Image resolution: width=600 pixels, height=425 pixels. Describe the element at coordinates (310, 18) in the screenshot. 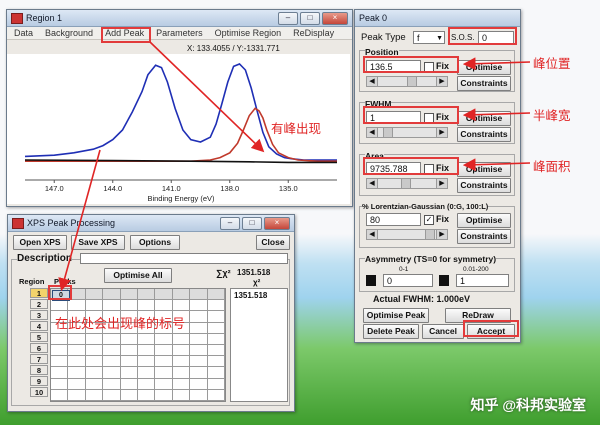

I see `maximize-icon: □` at that location.